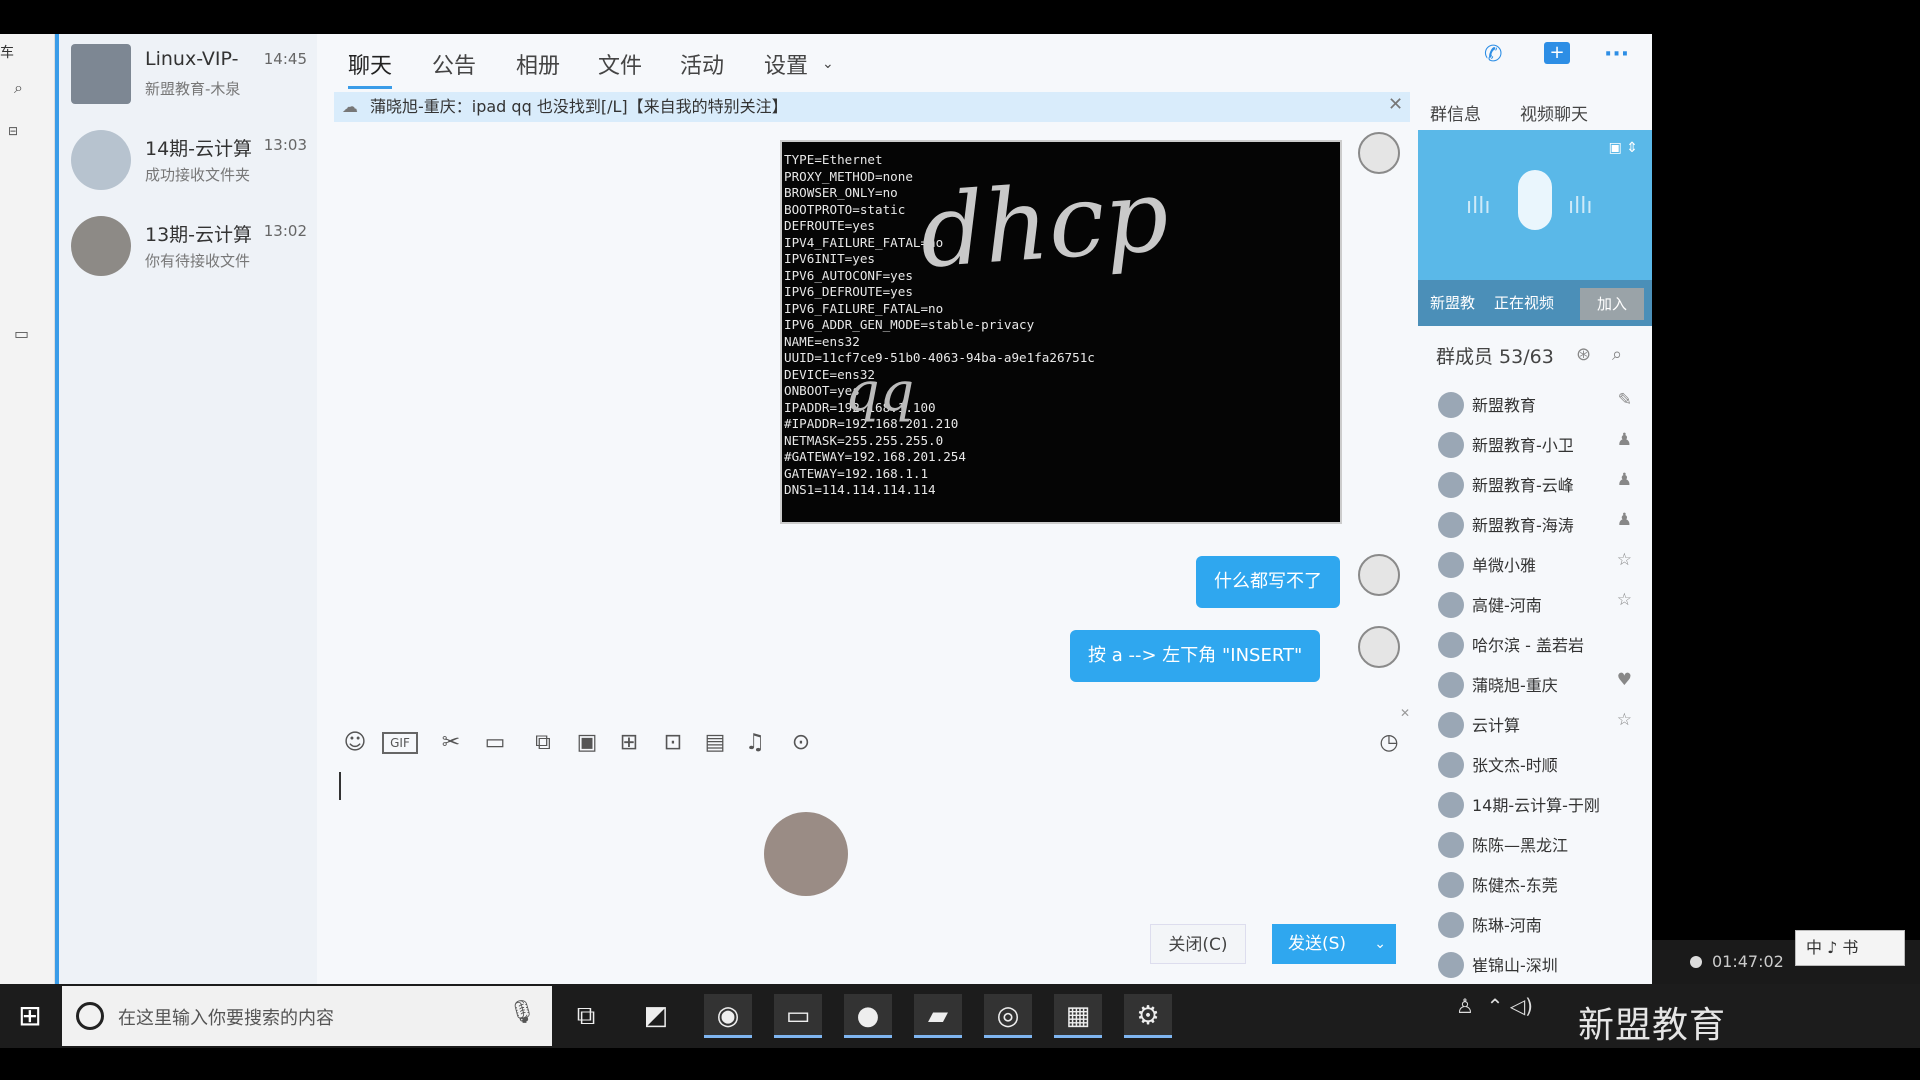  Describe the element at coordinates (586, 1016) in the screenshot. I see `task-view-icon: ⧉` at that location.